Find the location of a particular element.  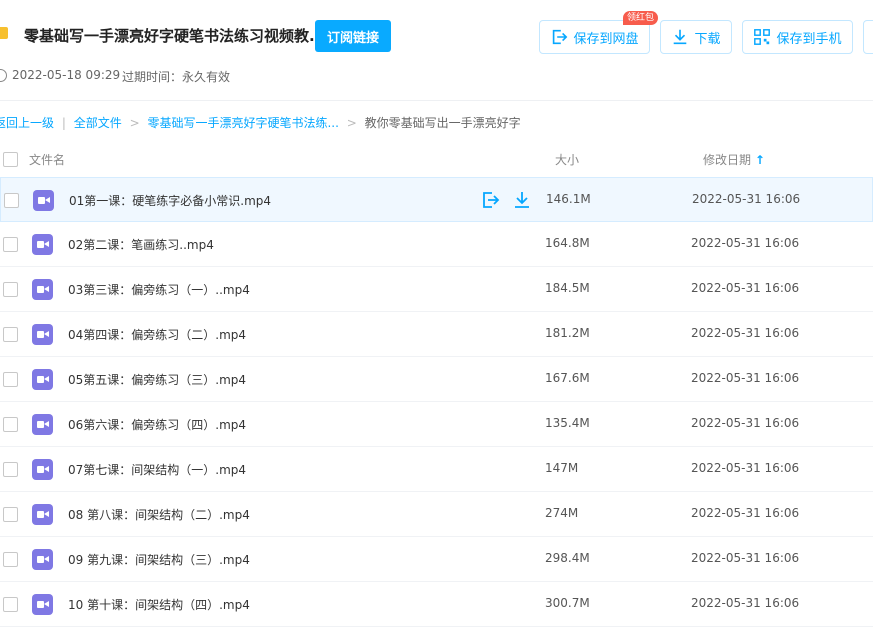

file-size: 184.5M is located at coordinates (567, 288).